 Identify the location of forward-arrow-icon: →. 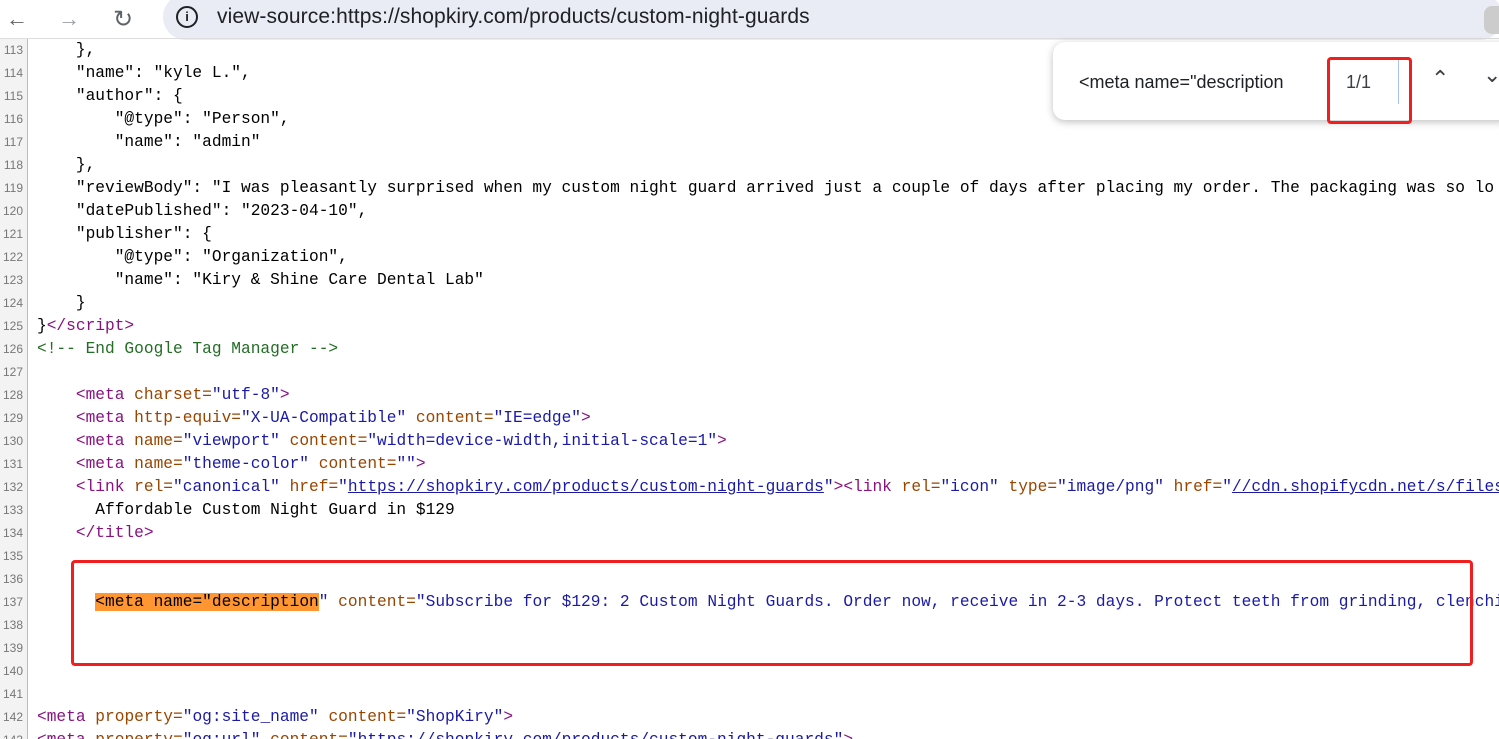
(69, 19).